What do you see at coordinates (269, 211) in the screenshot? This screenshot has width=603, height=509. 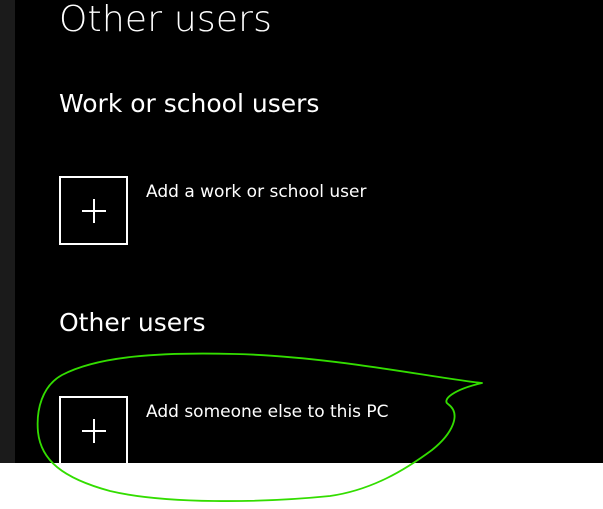 I see `add-work-school-user-button: Add a work or school user` at bounding box center [269, 211].